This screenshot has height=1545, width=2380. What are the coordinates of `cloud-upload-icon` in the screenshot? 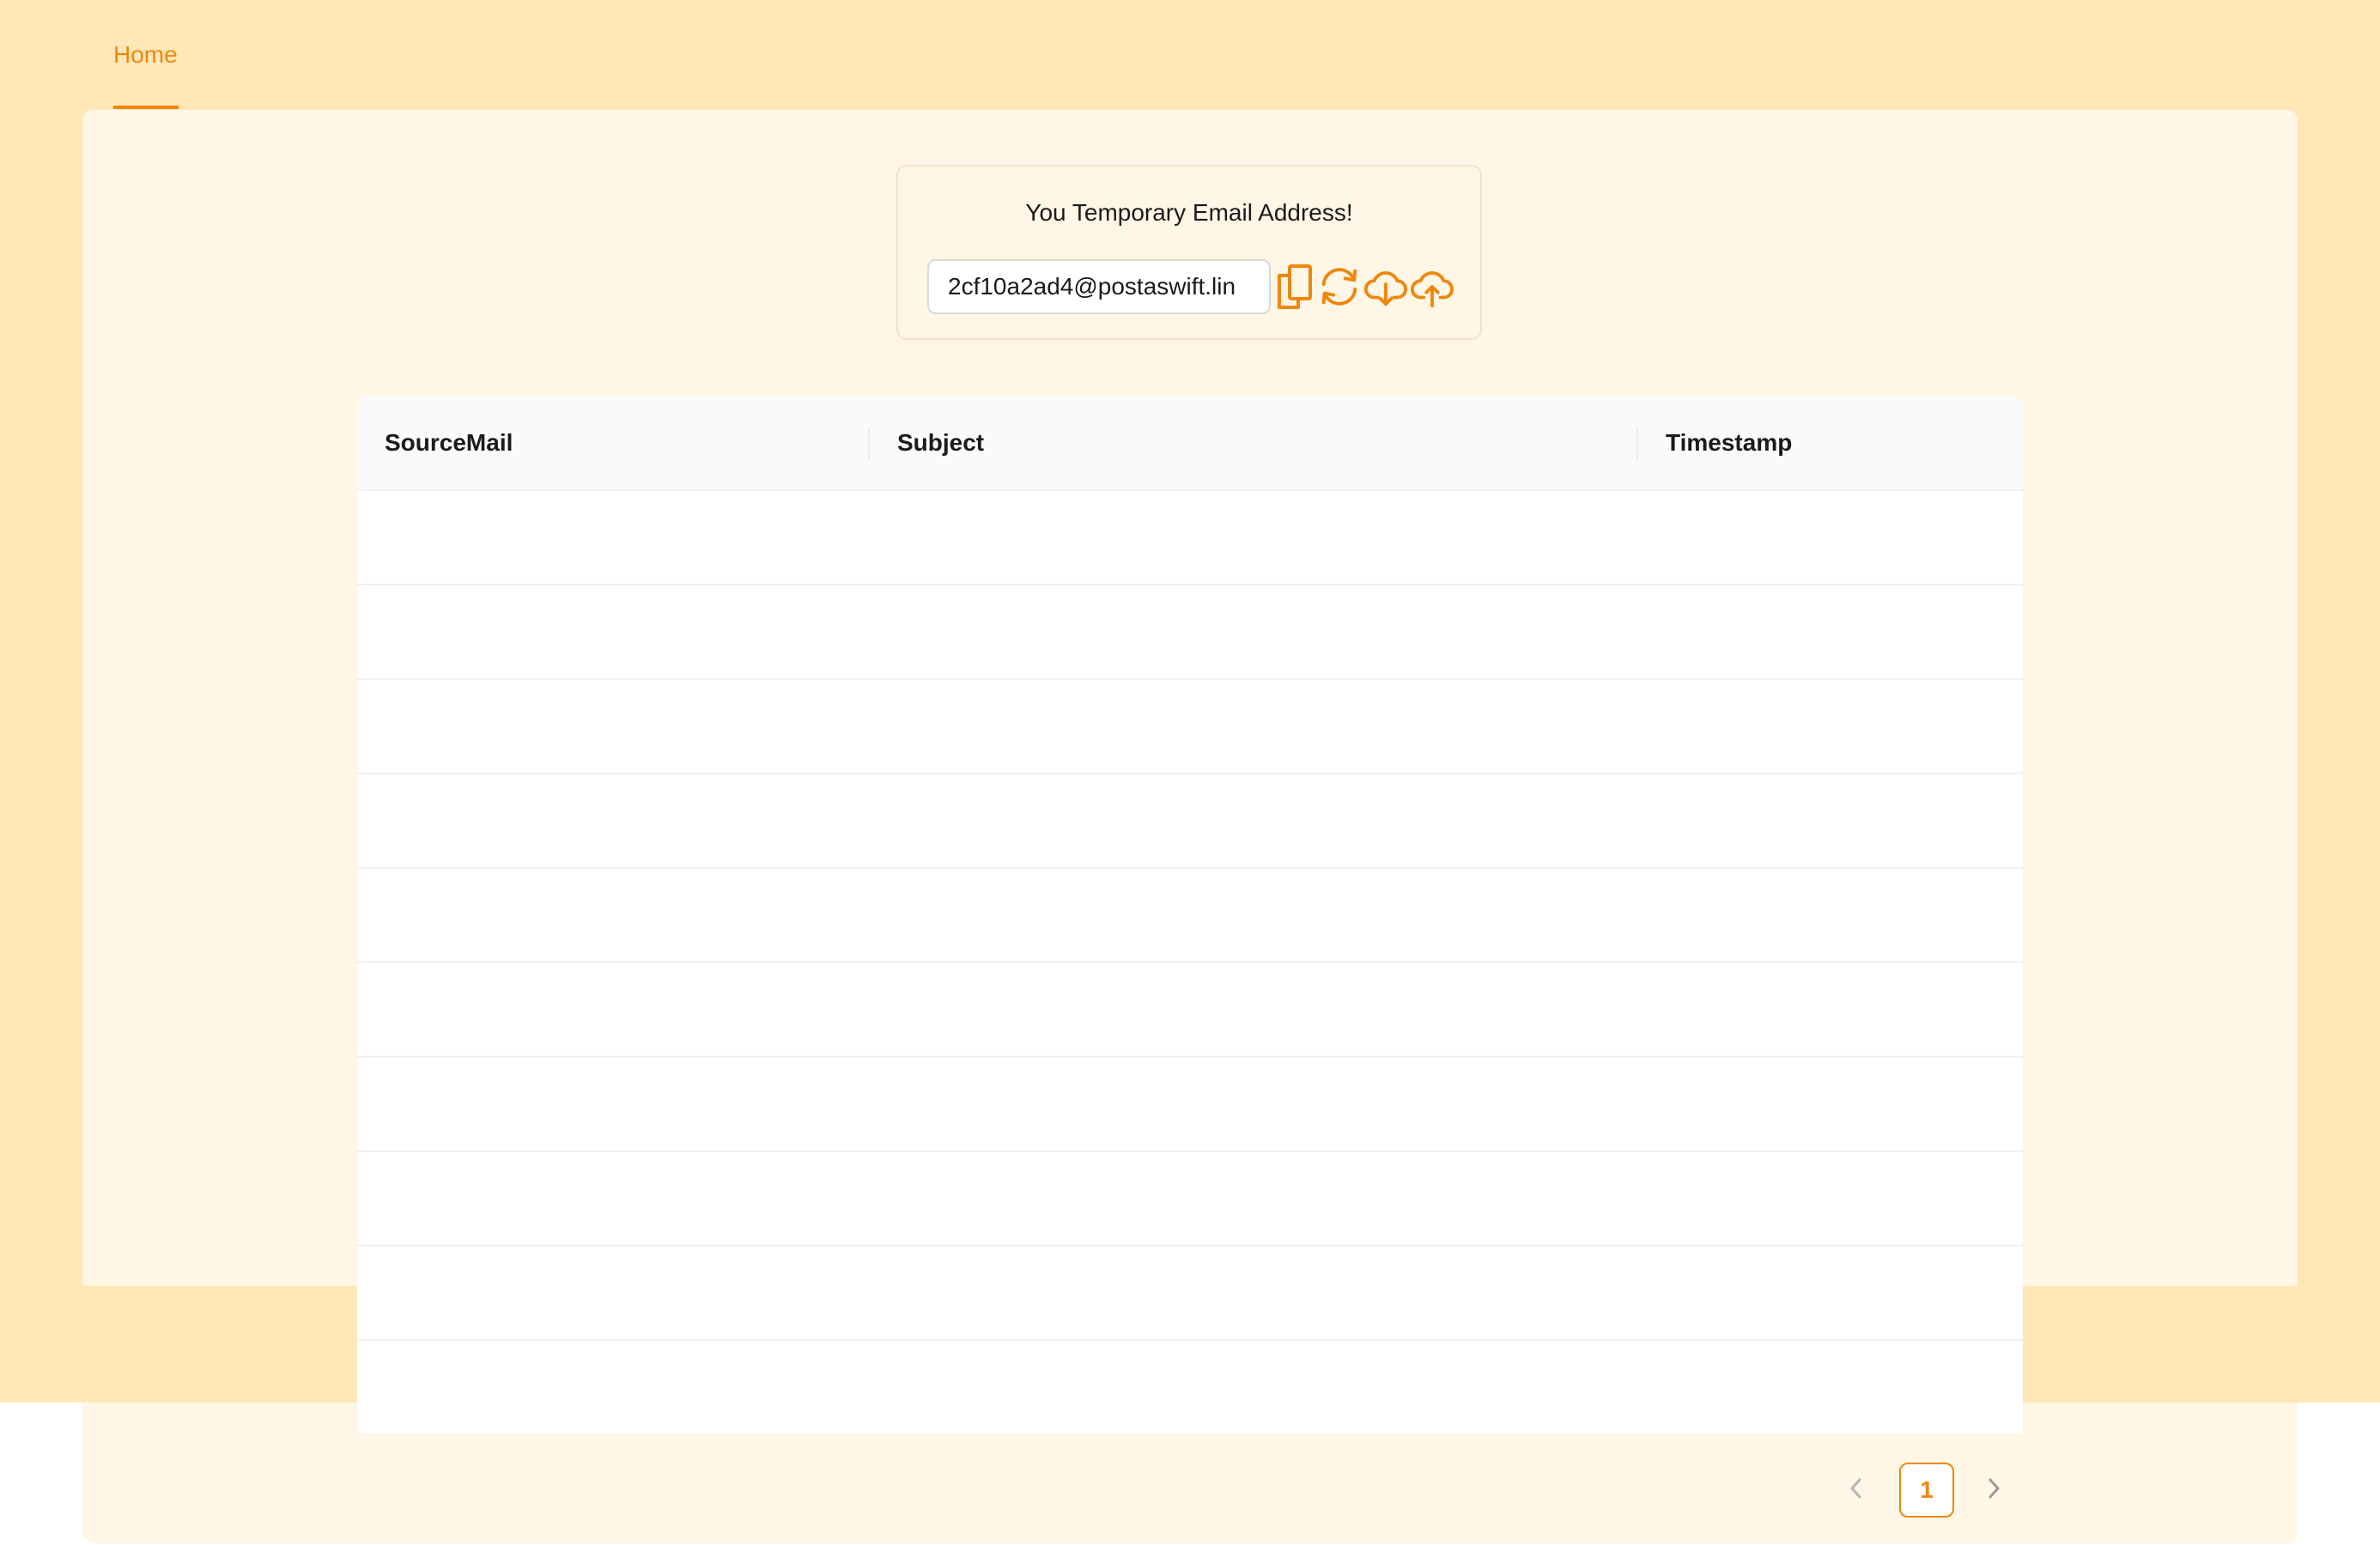 It's located at (1432, 287).